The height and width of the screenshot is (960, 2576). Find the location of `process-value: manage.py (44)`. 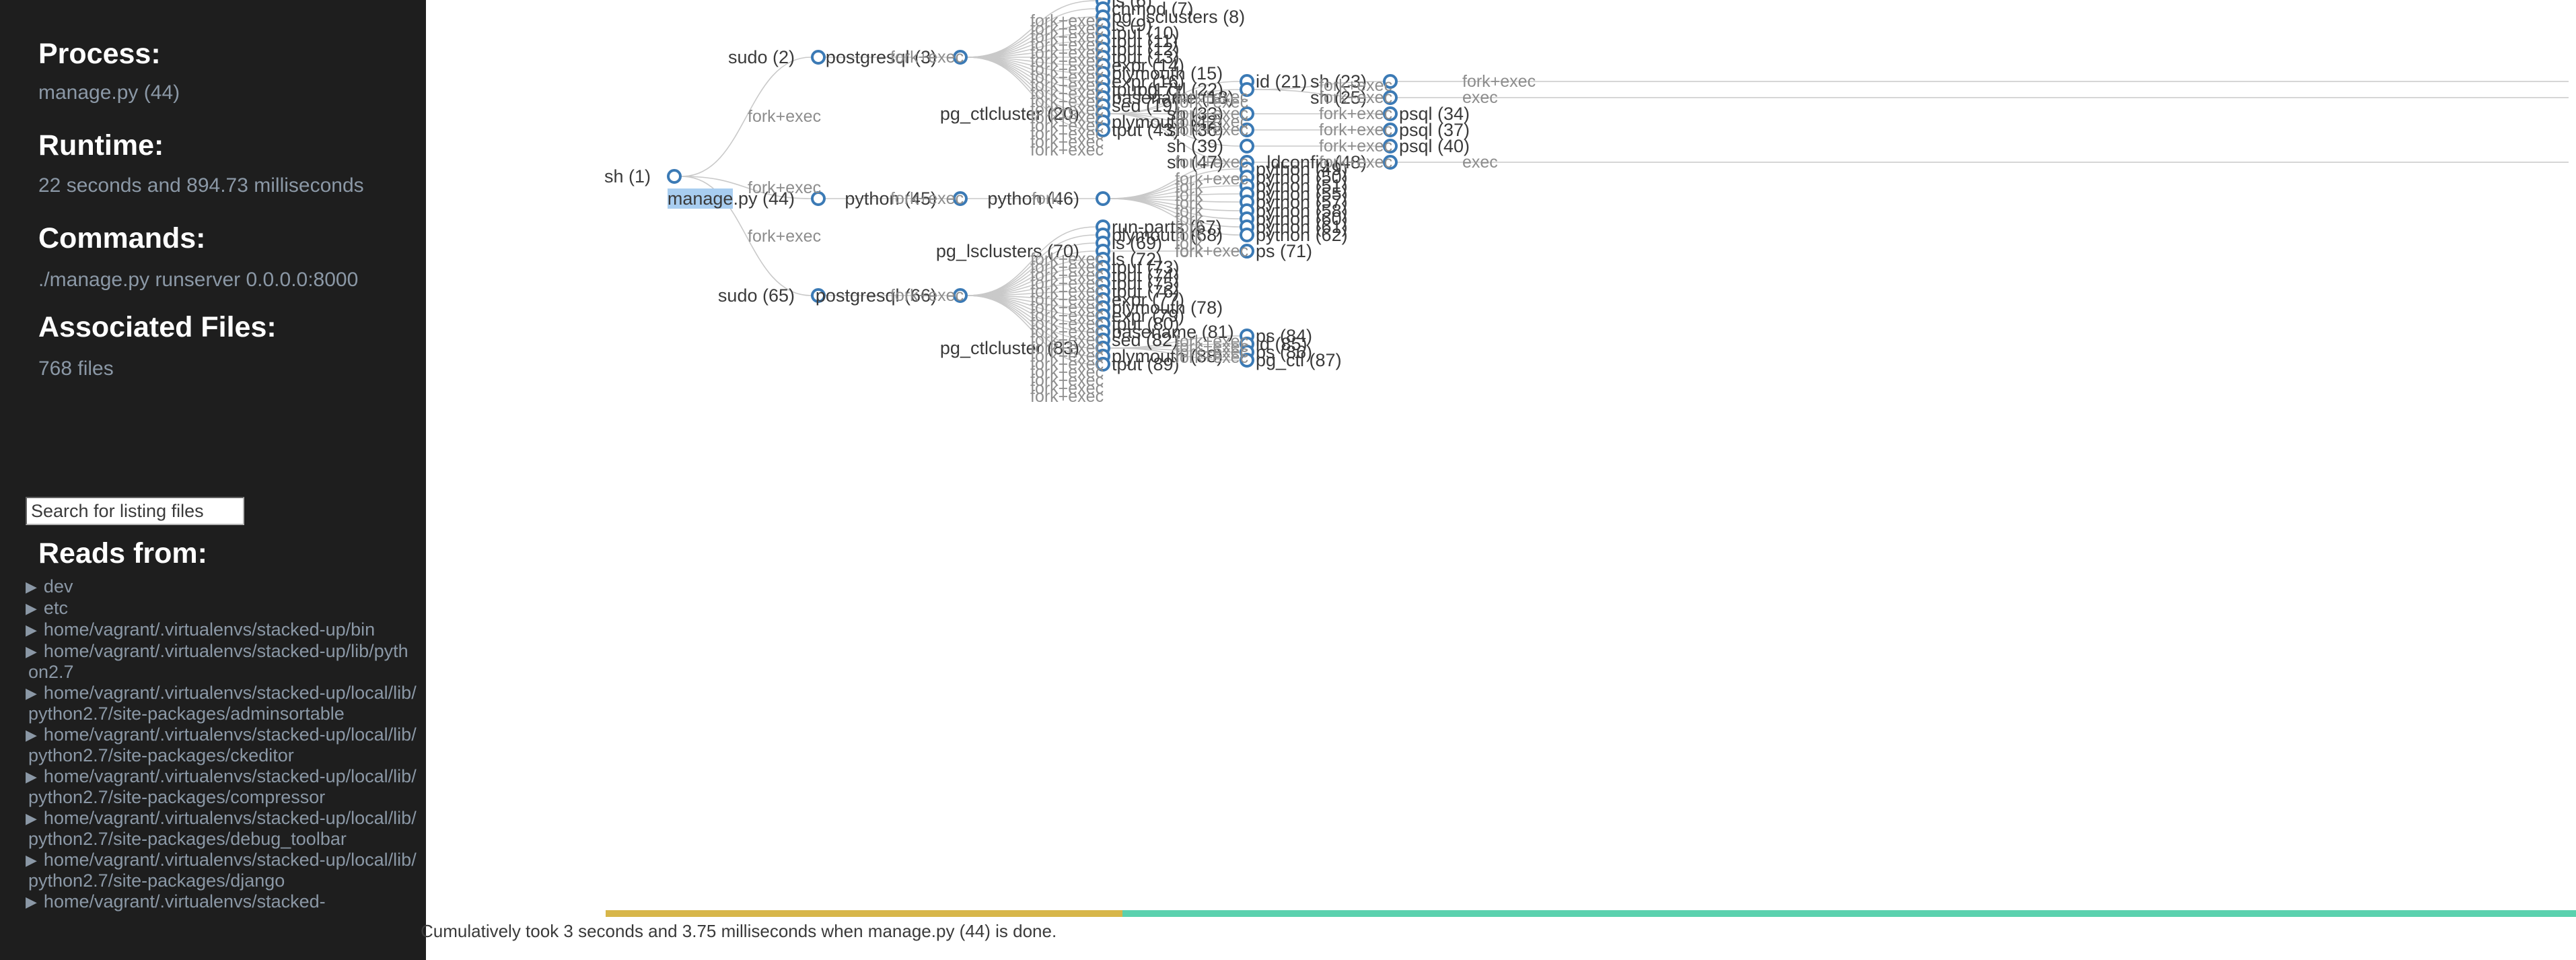

process-value: manage.py (44) is located at coordinates (109, 92).